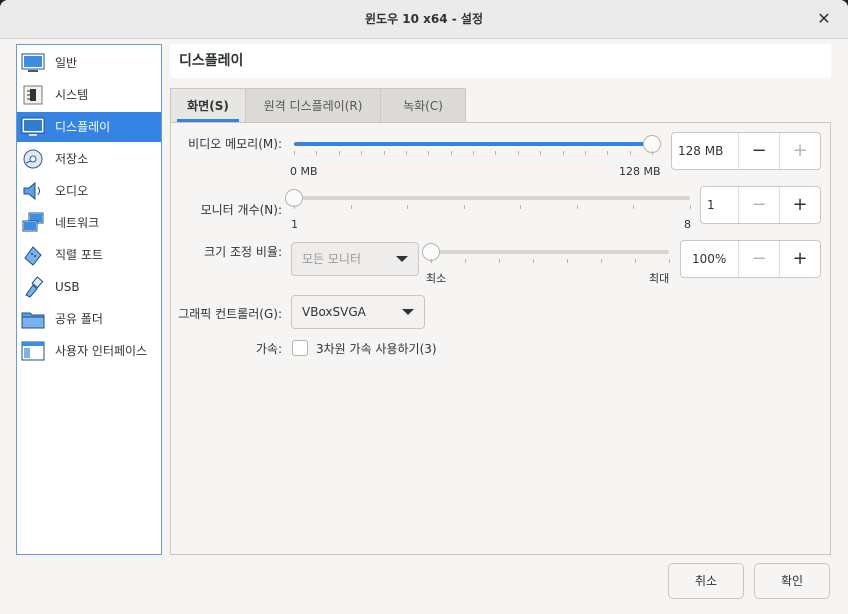 This screenshot has height=614, width=848. Describe the element at coordinates (79, 255) in the screenshot. I see `sidebar-item-label: 직렬 포트` at that location.